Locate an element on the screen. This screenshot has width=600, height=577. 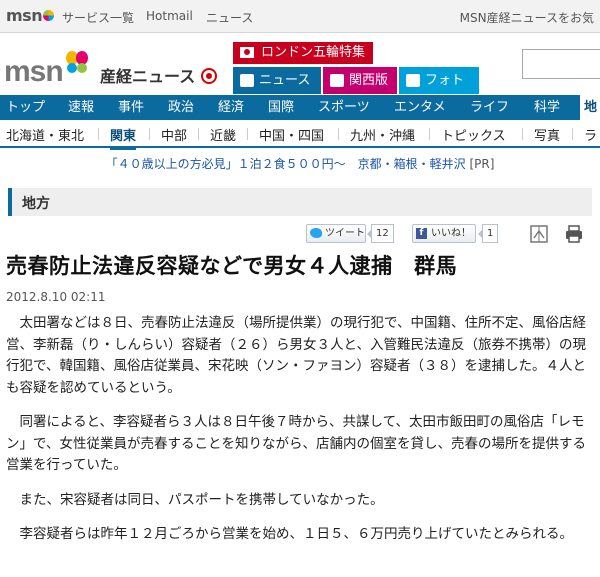
like-count: 1 is located at coordinates (488, 233).